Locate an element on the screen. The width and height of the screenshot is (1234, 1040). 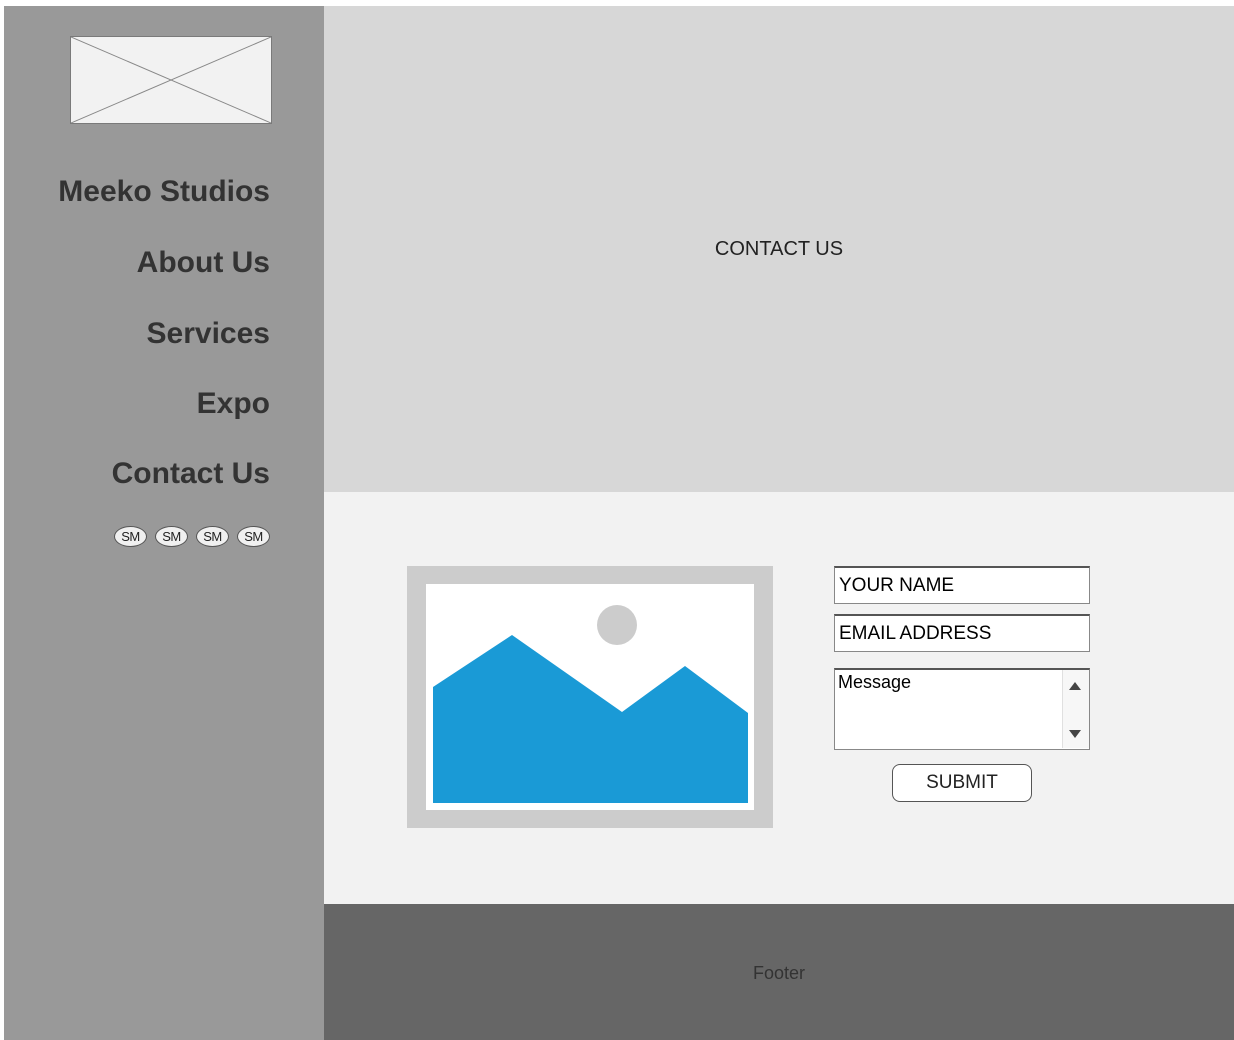
nav-item-contact-us: Contact Us is located at coordinates (140, 474).